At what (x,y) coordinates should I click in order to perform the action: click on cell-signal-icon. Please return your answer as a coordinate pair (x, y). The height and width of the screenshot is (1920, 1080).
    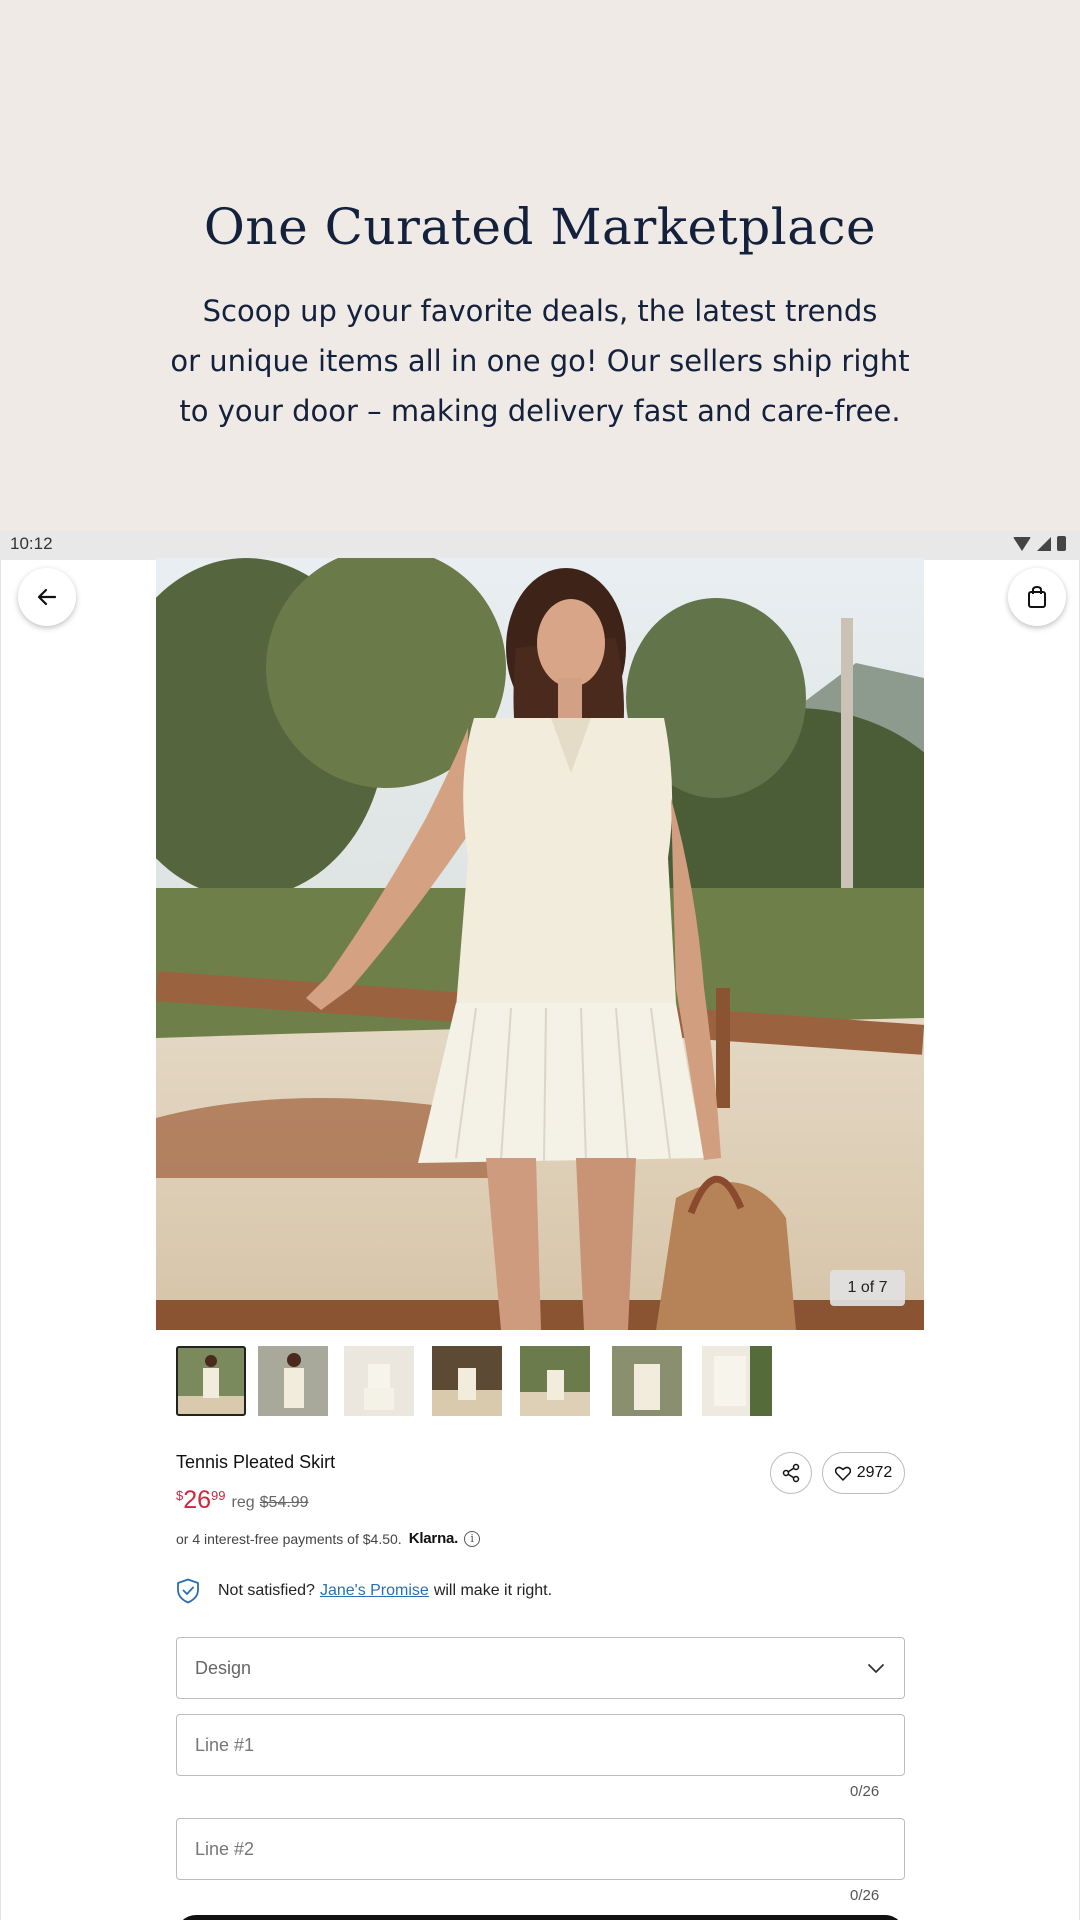
    Looking at the image, I should click on (1044, 543).